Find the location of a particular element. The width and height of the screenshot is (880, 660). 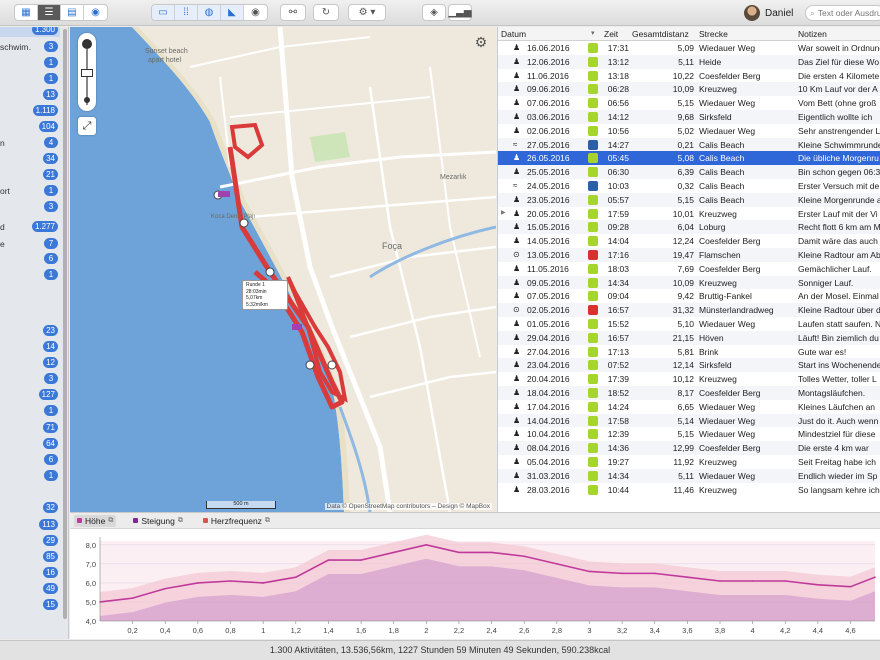

sidebar-scroll-thumb is located at coordinates (65, 324).